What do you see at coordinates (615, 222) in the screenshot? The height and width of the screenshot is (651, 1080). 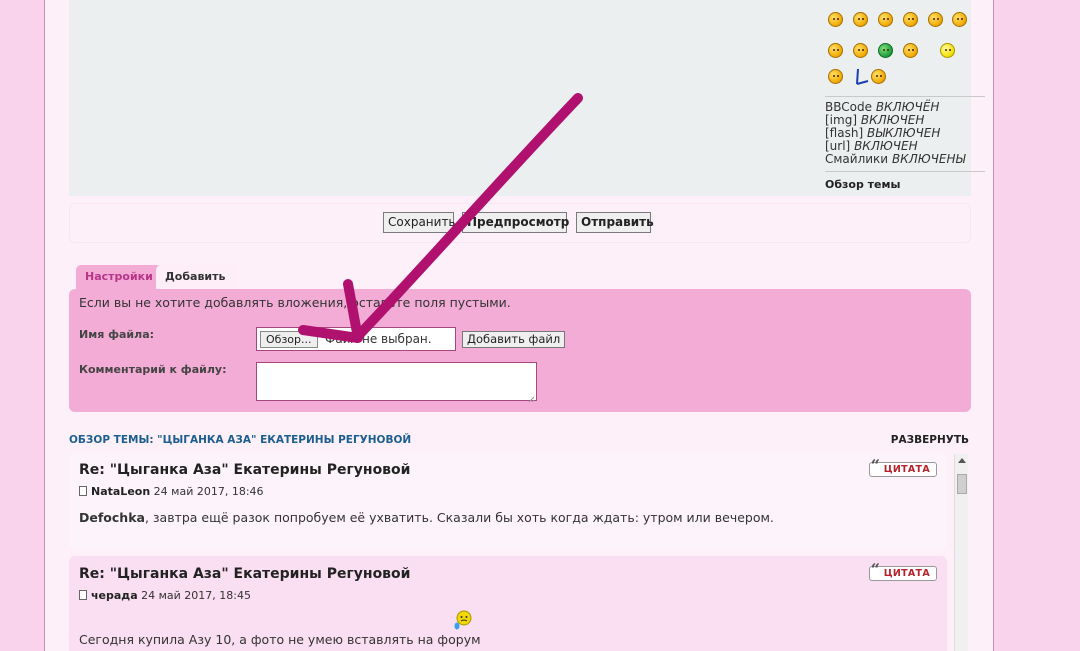 I see `submit-button: Отправить` at bounding box center [615, 222].